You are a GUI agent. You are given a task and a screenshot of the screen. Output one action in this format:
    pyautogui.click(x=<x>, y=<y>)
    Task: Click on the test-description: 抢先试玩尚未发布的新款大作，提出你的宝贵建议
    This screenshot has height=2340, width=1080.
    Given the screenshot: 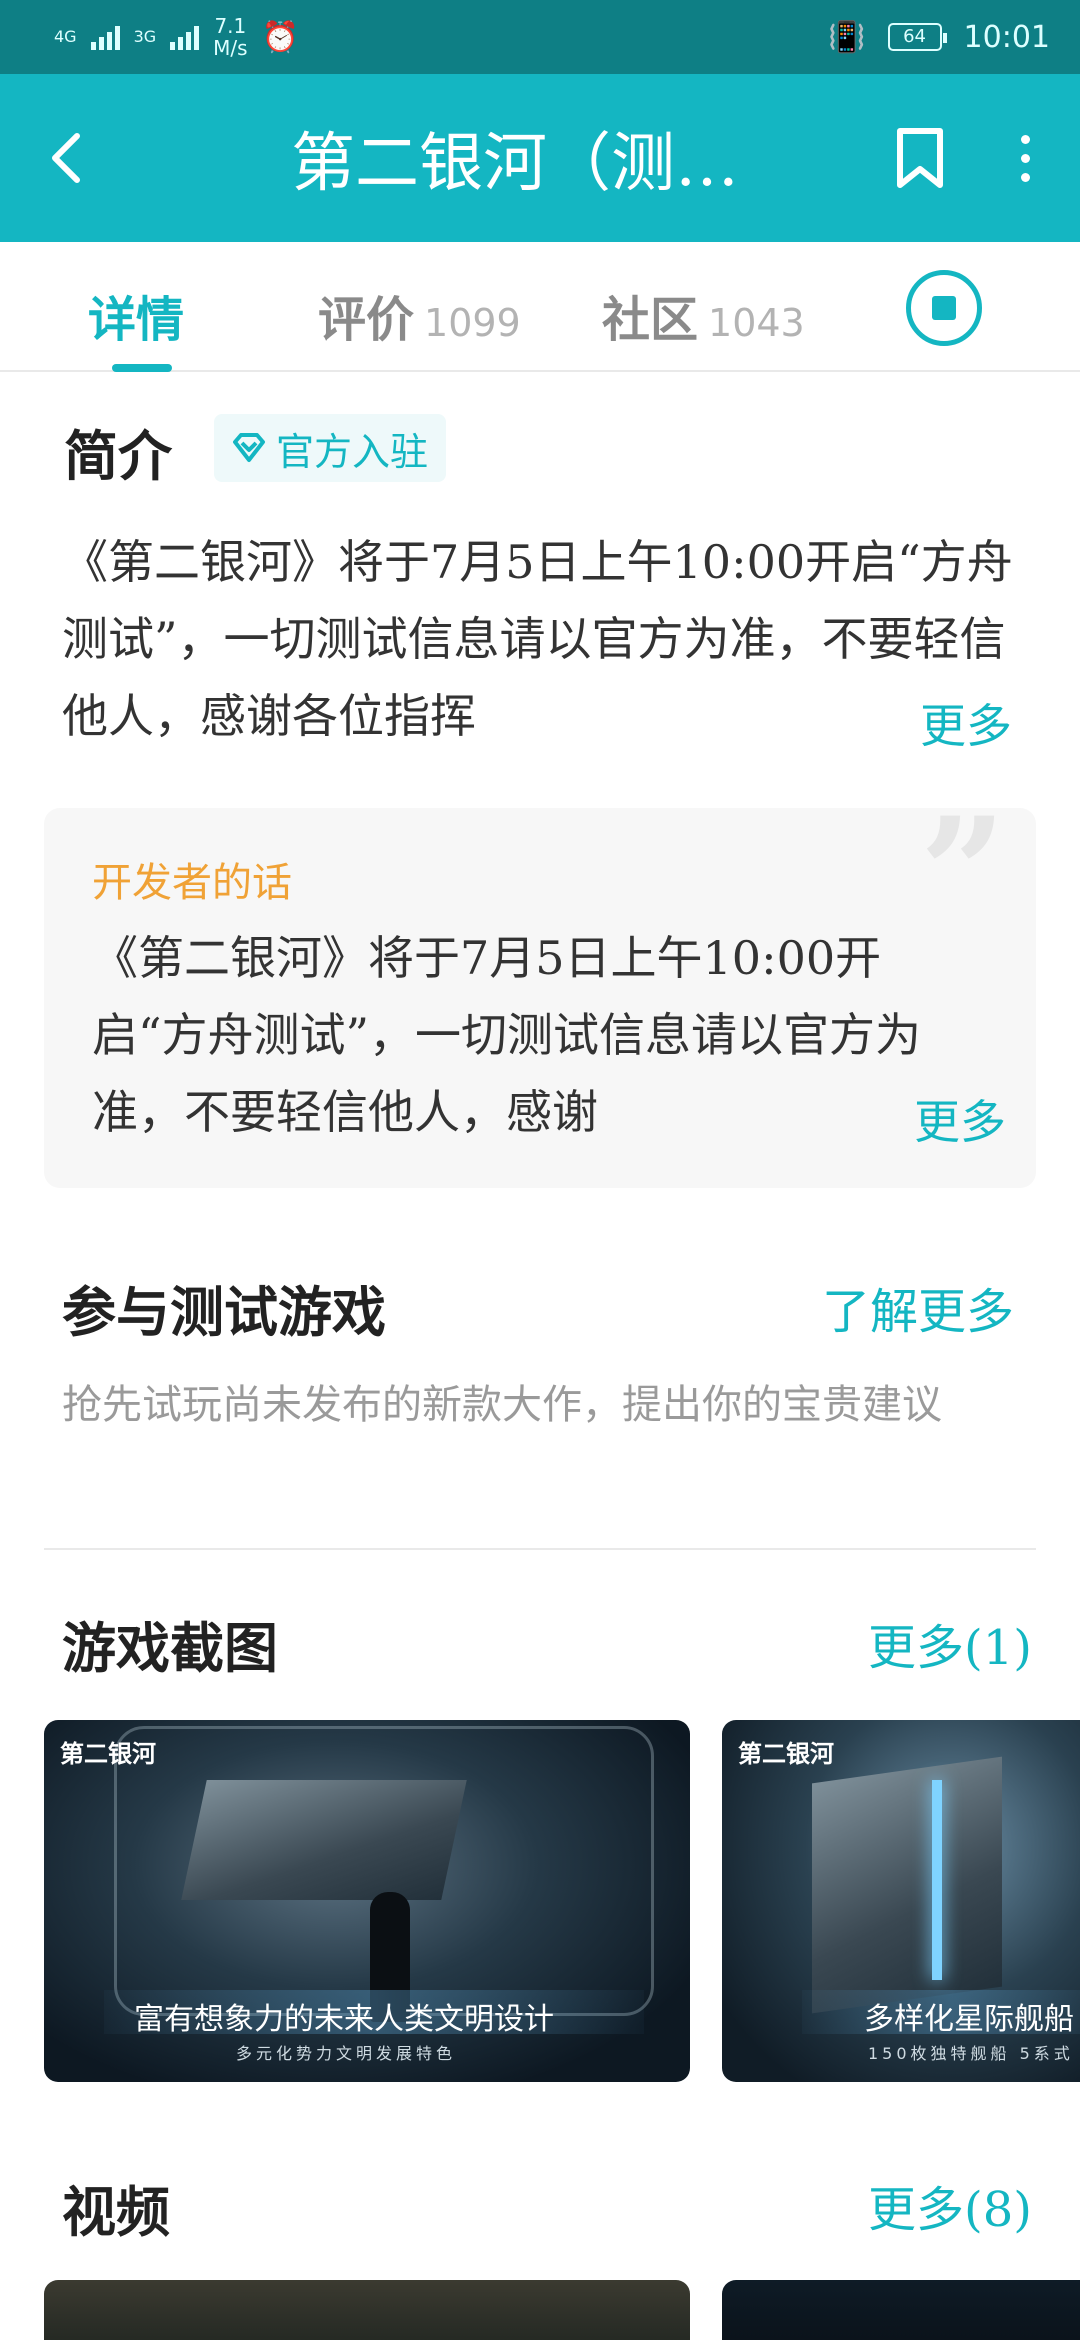 What is the action you would take?
    pyautogui.click(x=502, y=1405)
    